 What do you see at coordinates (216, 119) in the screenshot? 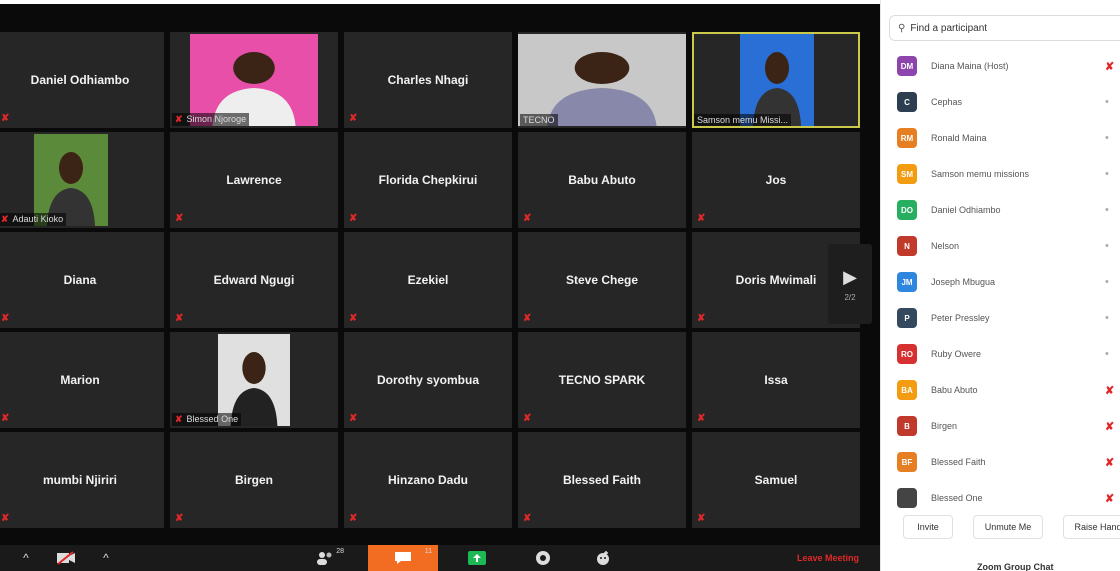
I see `participant-video-name: Simon Njoroge` at bounding box center [216, 119].